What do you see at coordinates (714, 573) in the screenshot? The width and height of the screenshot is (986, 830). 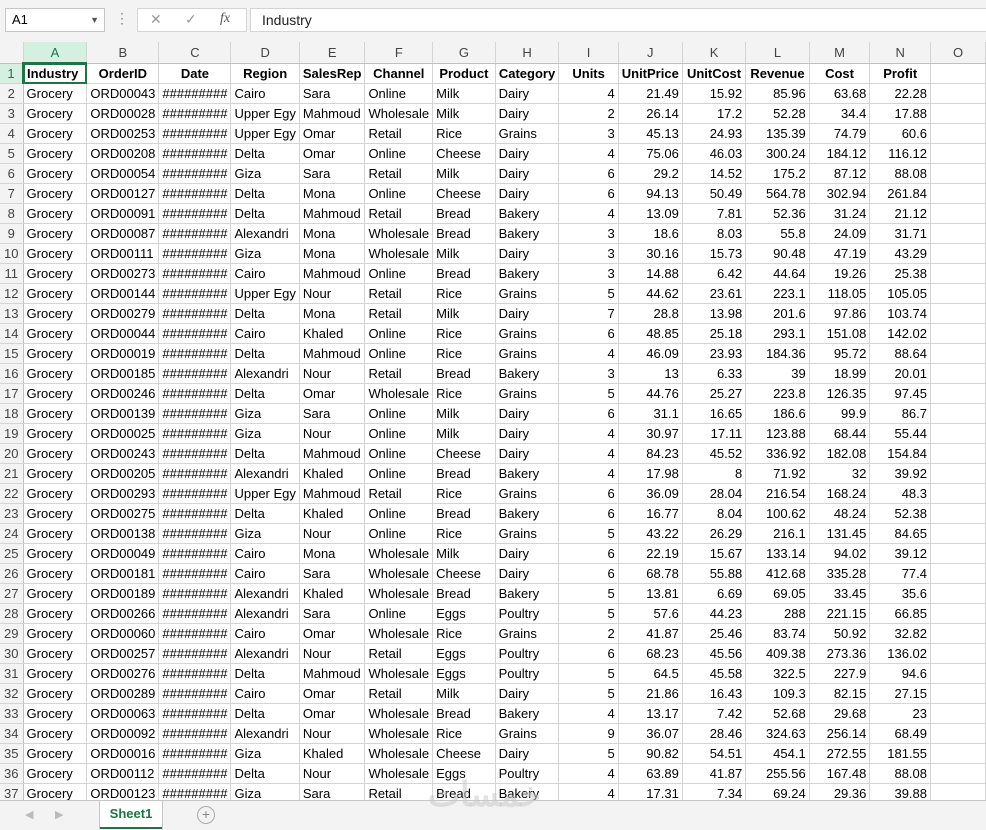 I see `cell: 55.88` at bounding box center [714, 573].